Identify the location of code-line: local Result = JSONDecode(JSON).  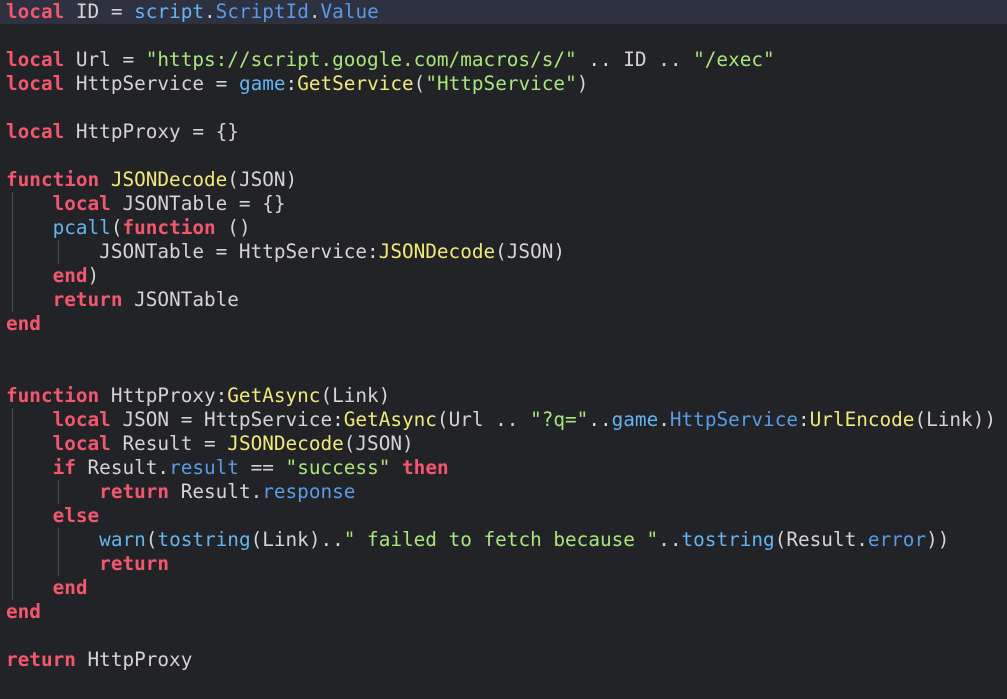
(503, 444).